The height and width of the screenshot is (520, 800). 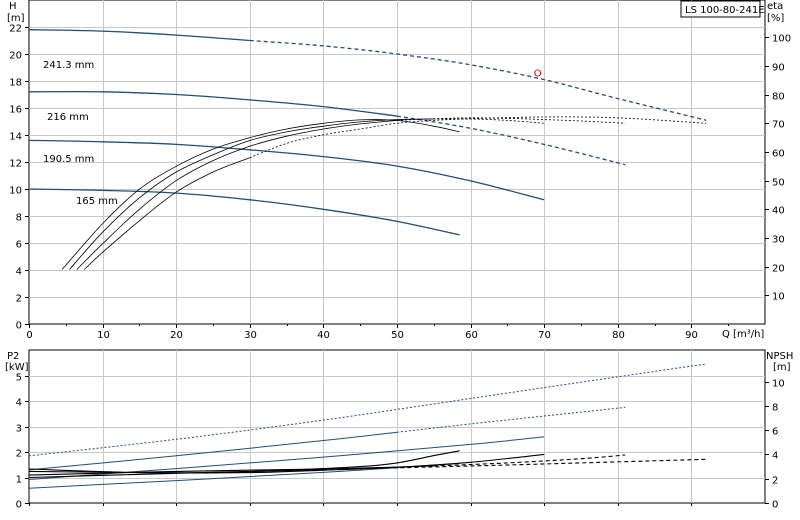 I want to click on curve-label-165: 165 mm, so click(x=97, y=201).